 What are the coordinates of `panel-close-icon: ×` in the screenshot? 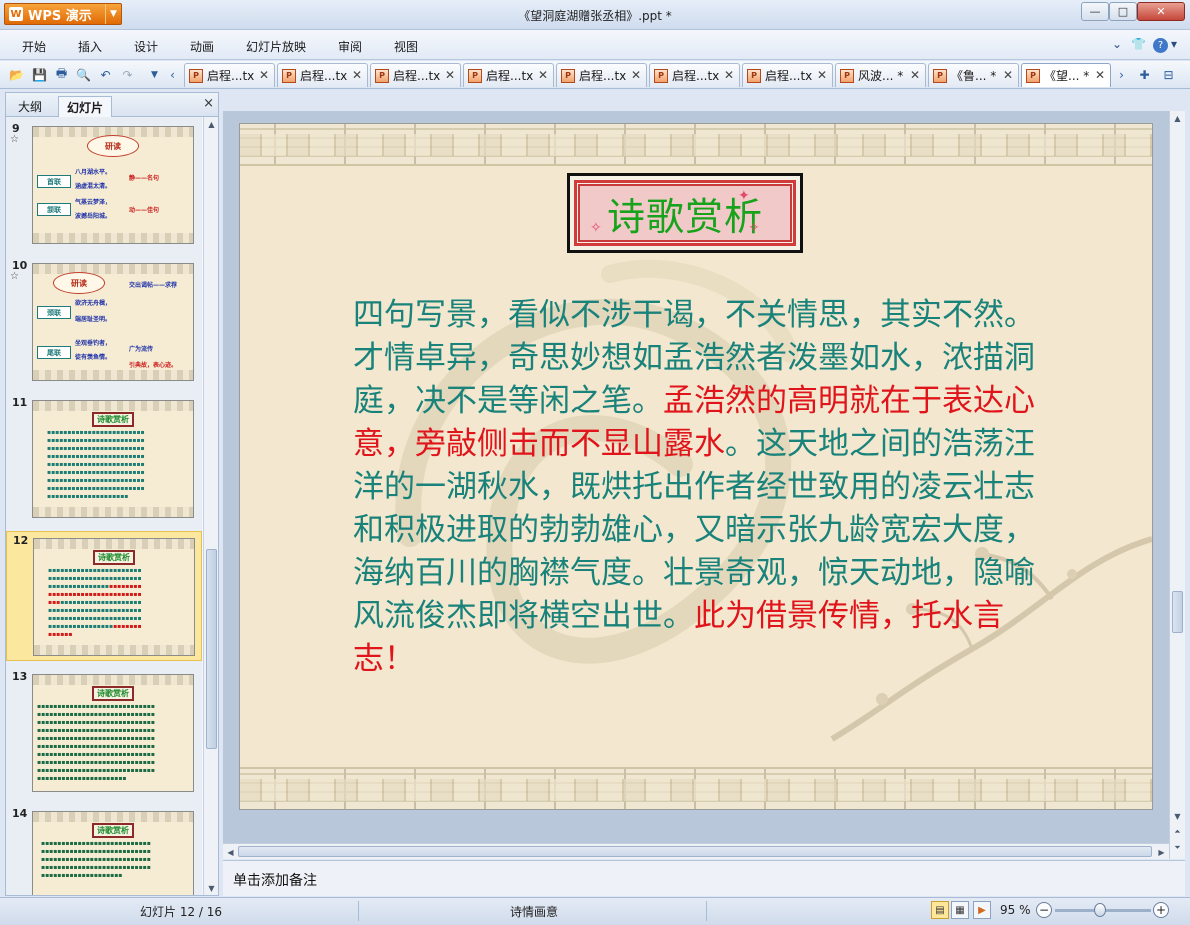 It's located at (208, 103).